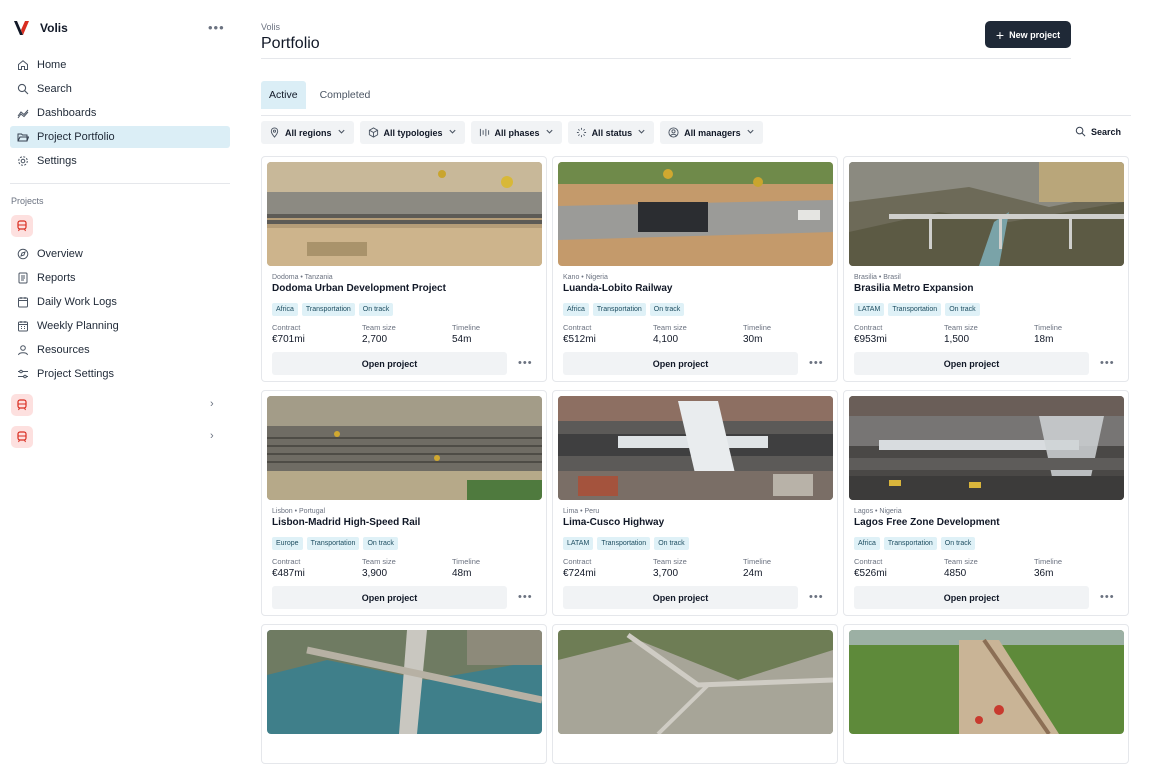 Image resolution: width=1152 pixels, height=764 pixels. I want to click on contract-value: €487mi, so click(288, 573).